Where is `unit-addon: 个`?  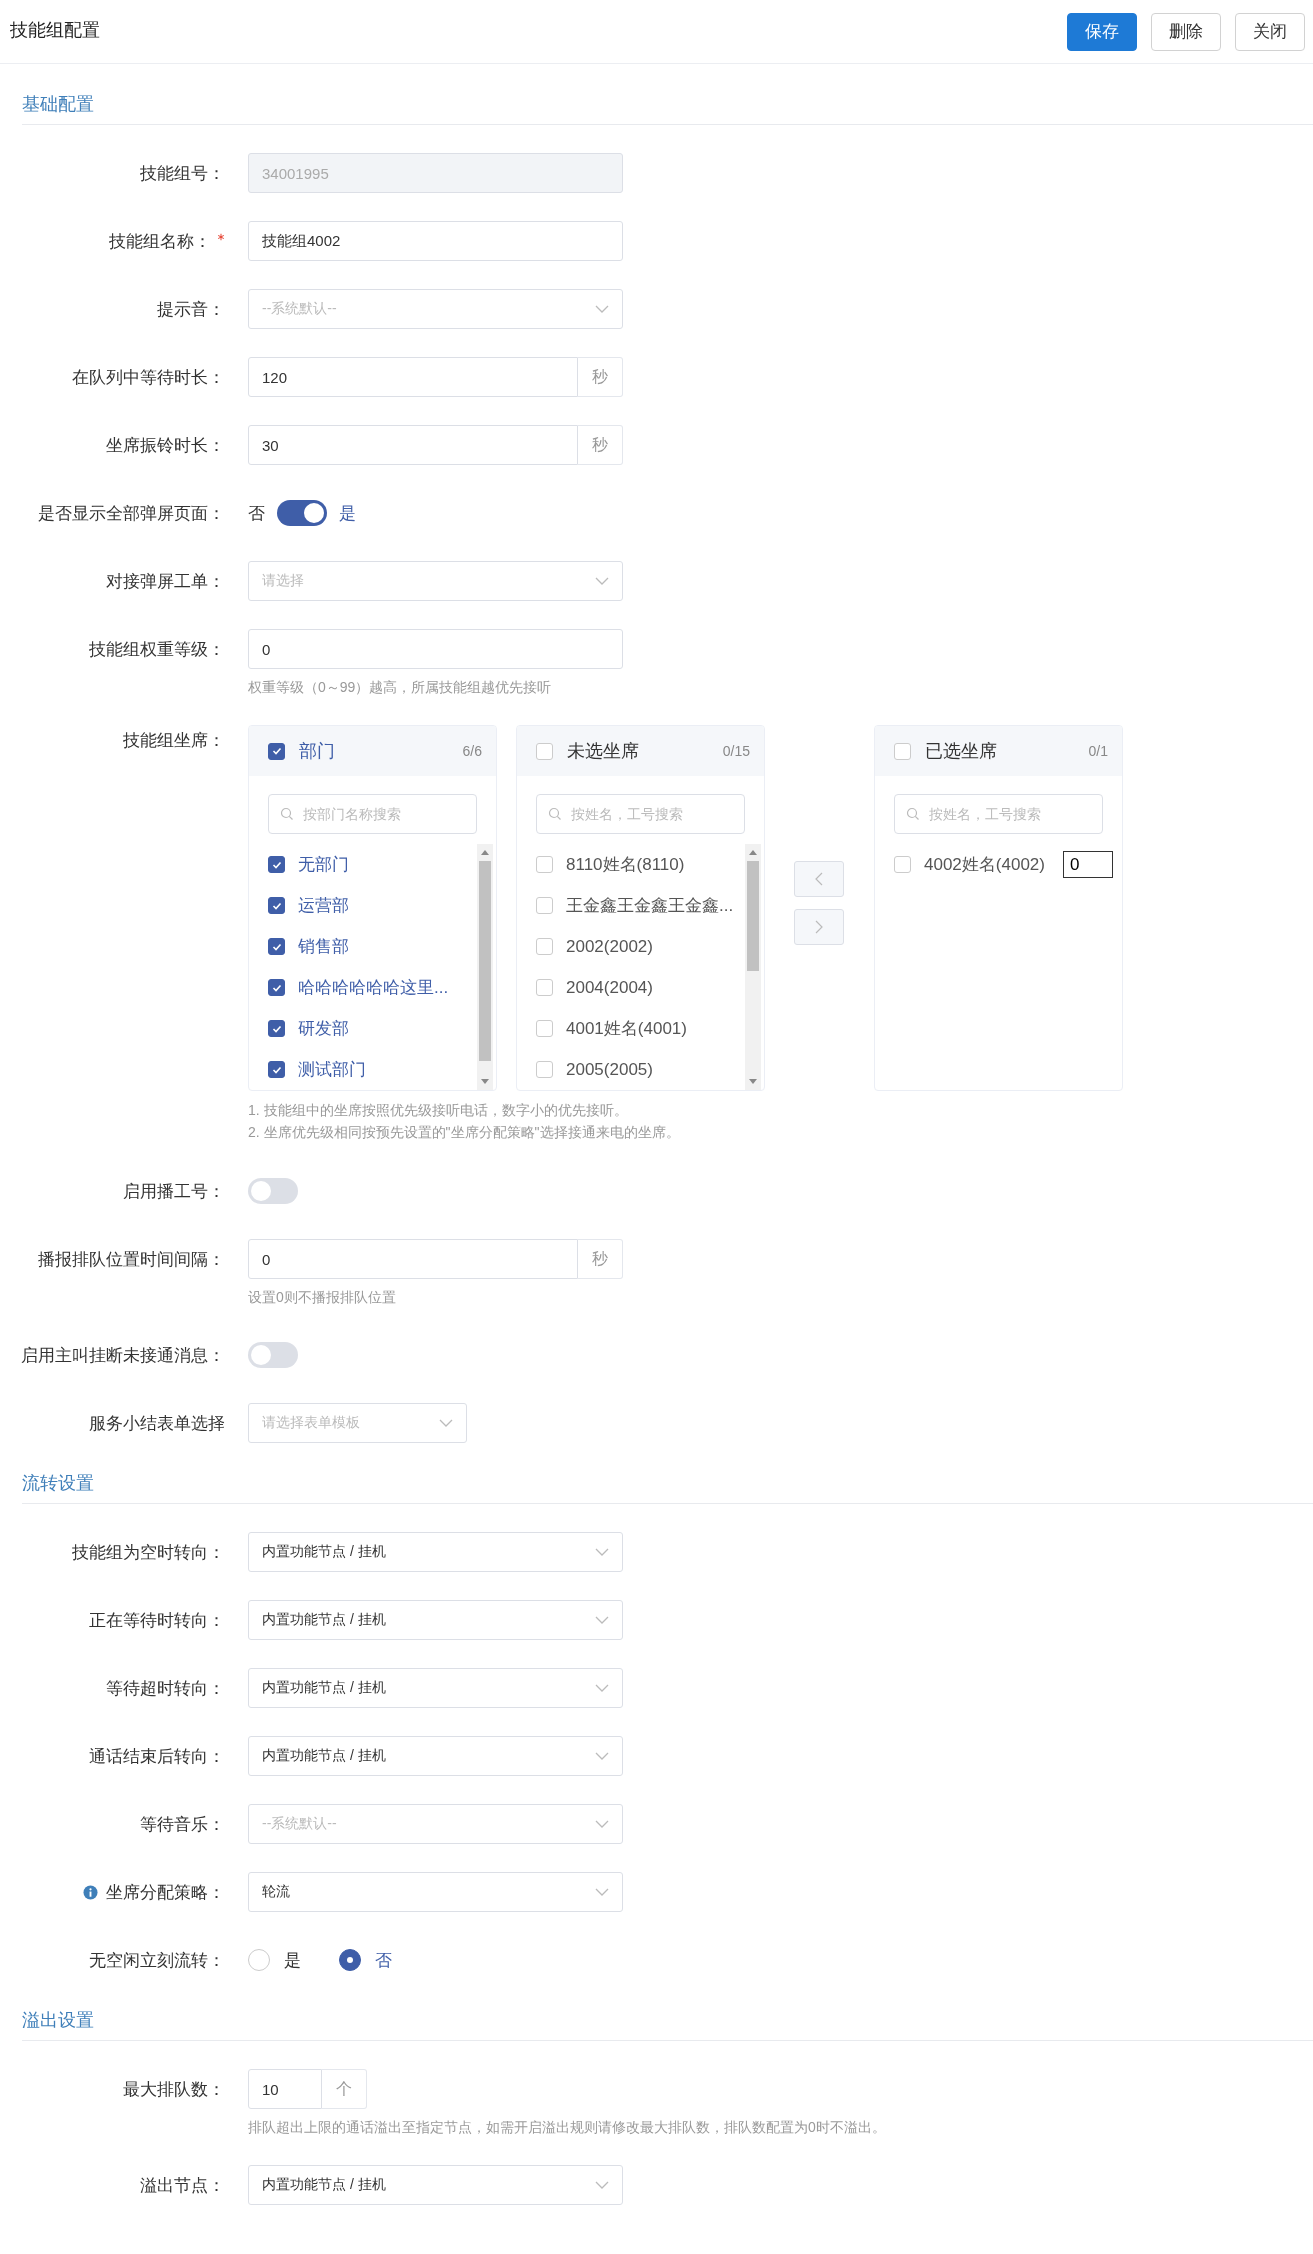 unit-addon: 个 is located at coordinates (344, 2089).